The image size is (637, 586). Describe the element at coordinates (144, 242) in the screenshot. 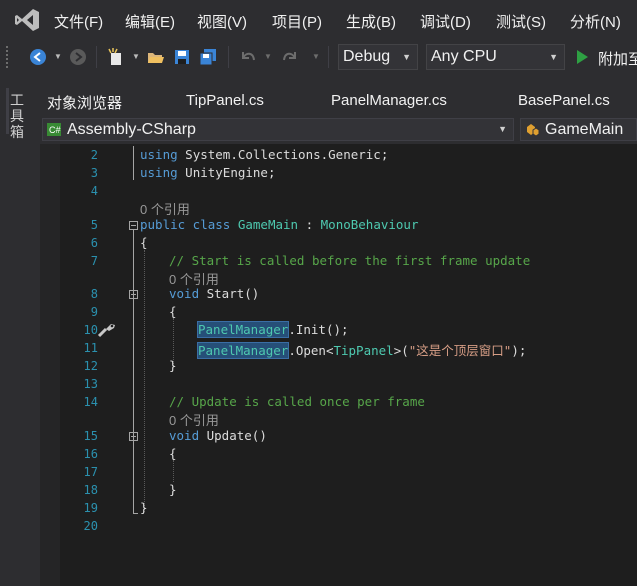

I see `code-line-6: {` at that location.